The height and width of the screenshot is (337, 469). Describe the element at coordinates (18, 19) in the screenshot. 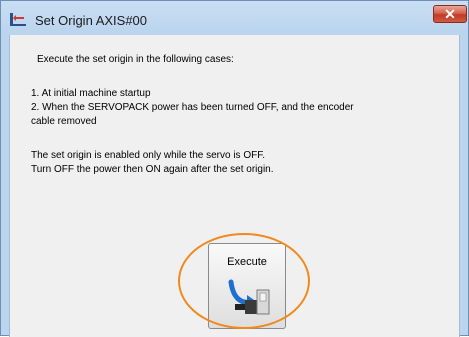

I see `set-origin-icon` at that location.